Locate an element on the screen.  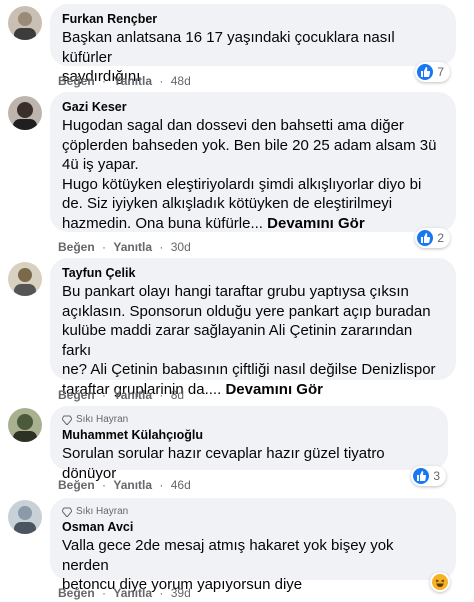
comment-actions: Beğen · Yanıtla · 39d is located at coordinates (124, 593).